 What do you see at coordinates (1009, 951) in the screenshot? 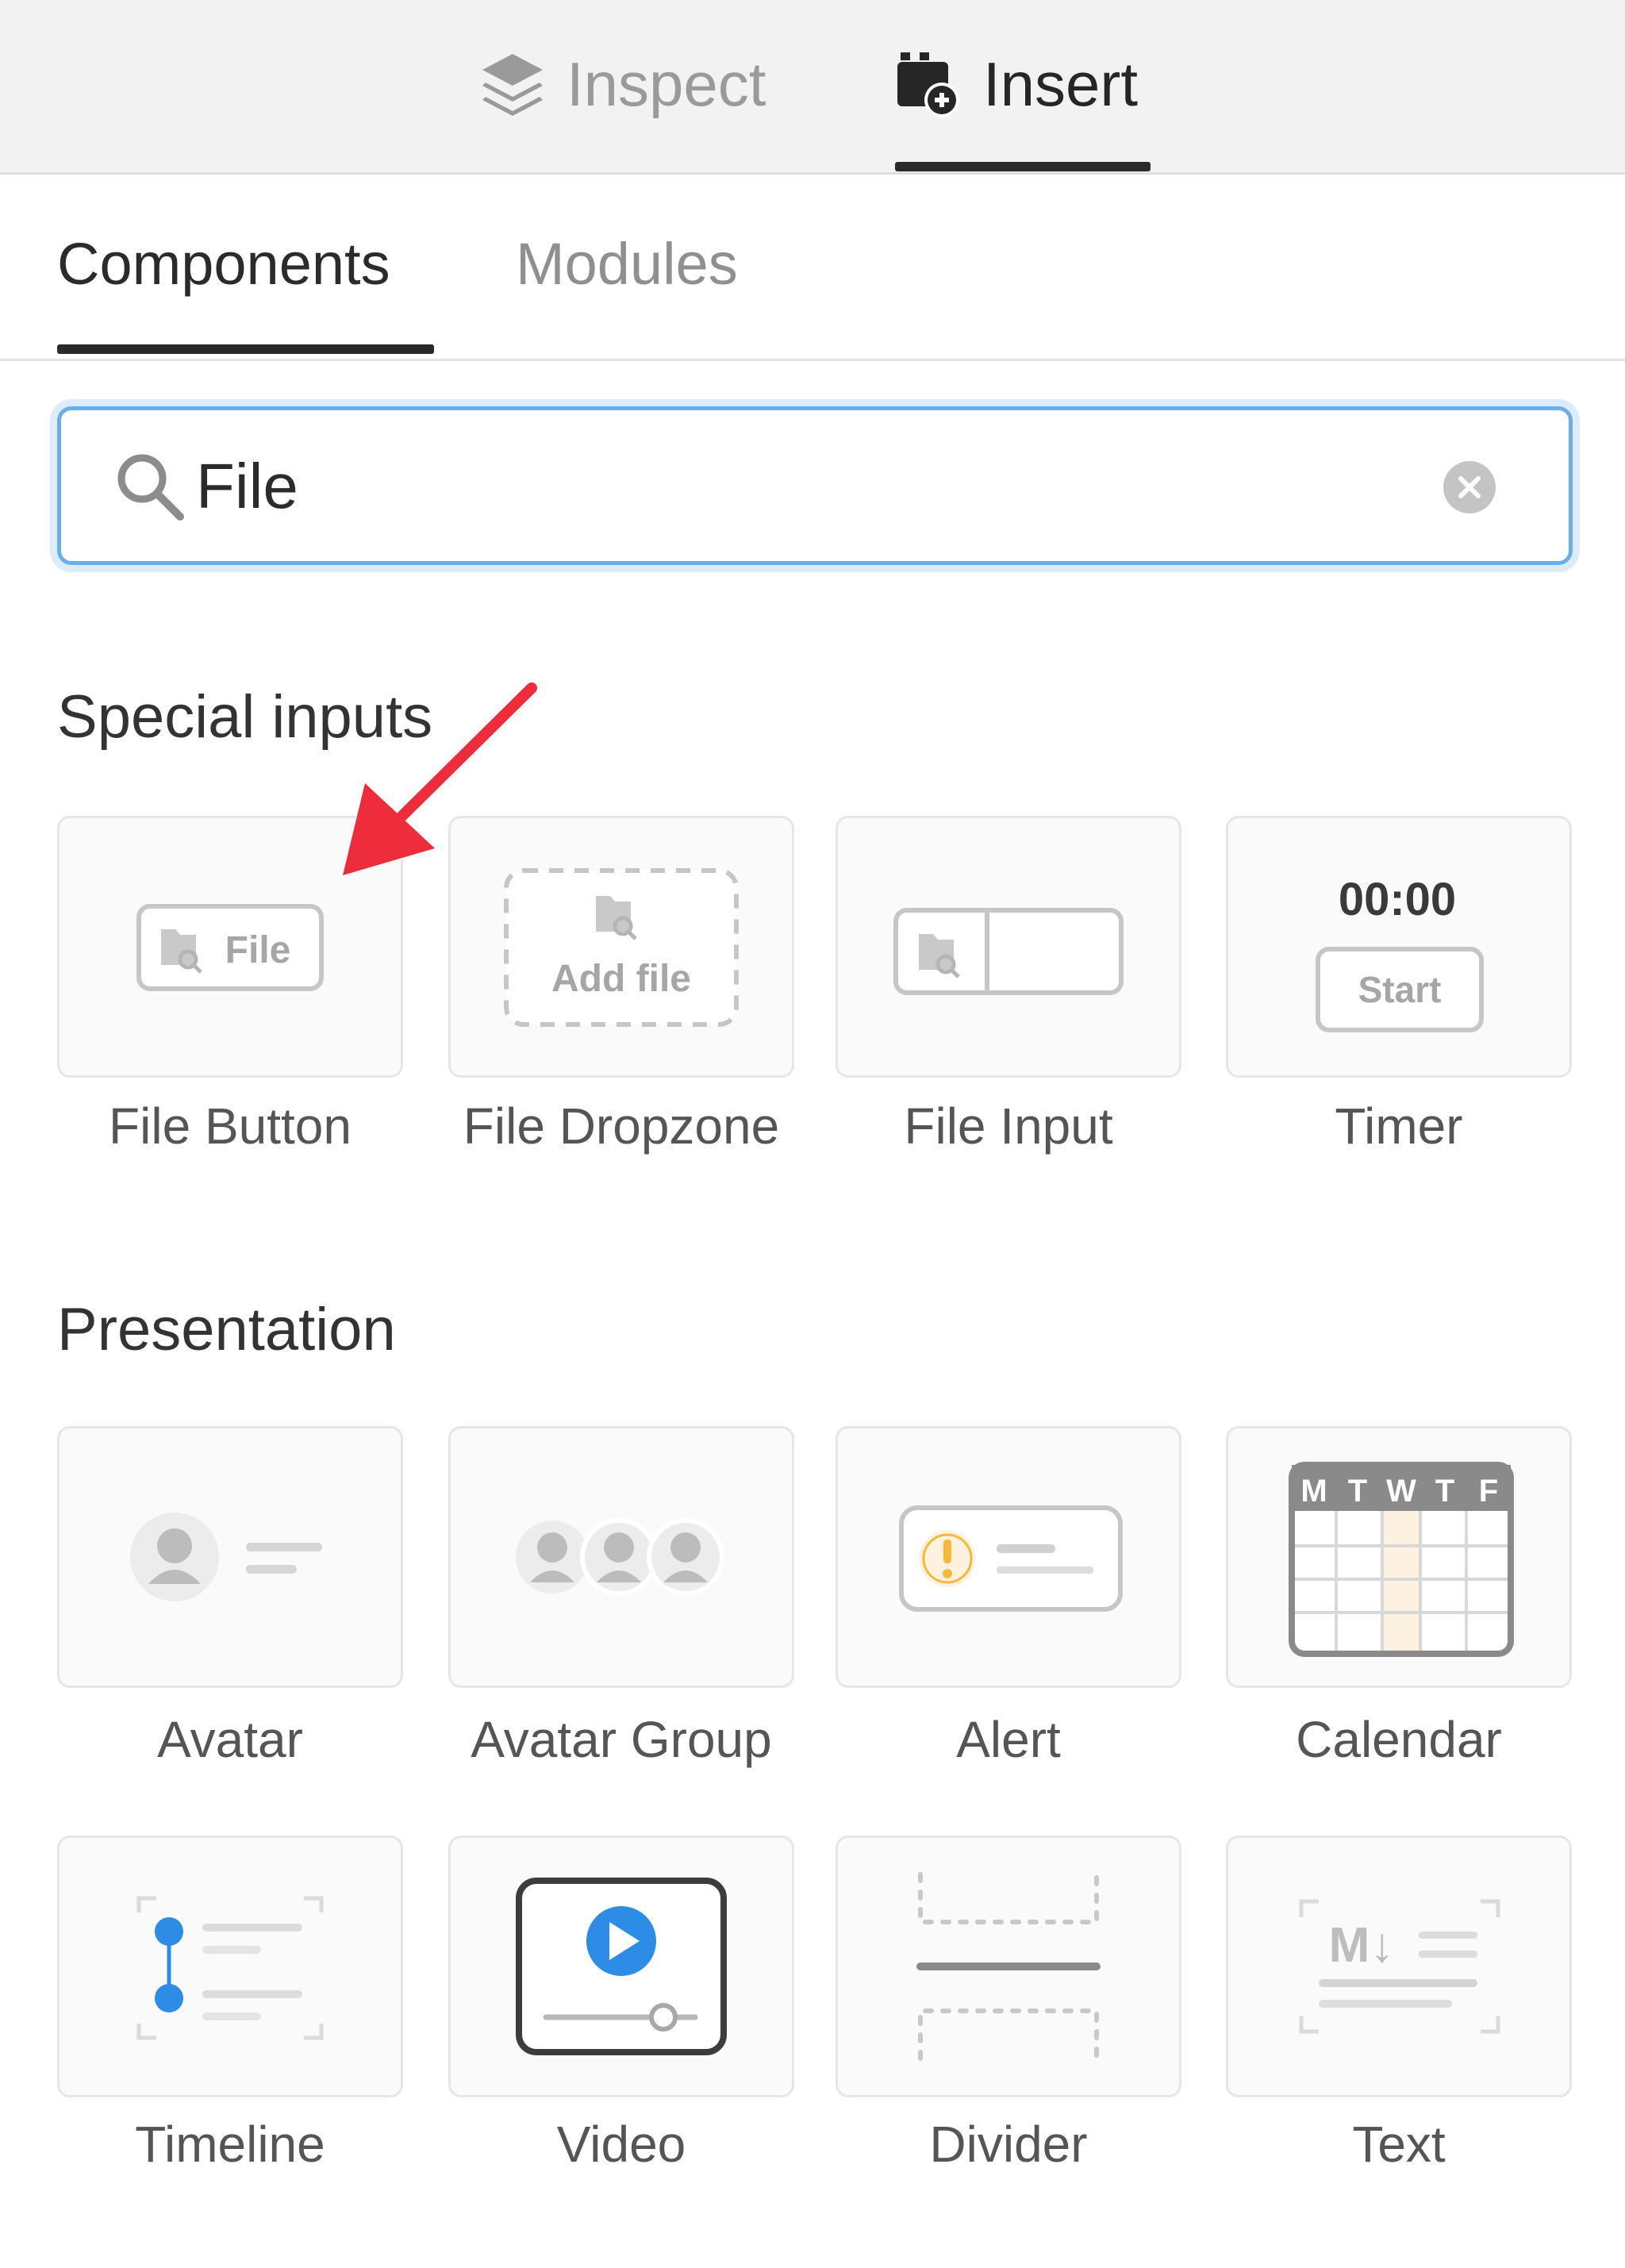
I see `file-input-preview-icon` at bounding box center [1009, 951].